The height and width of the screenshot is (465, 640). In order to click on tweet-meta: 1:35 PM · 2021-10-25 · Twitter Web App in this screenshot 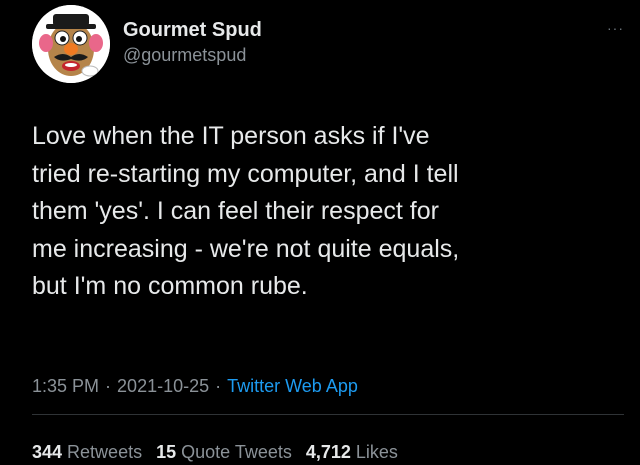, I will do `click(195, 386)`.